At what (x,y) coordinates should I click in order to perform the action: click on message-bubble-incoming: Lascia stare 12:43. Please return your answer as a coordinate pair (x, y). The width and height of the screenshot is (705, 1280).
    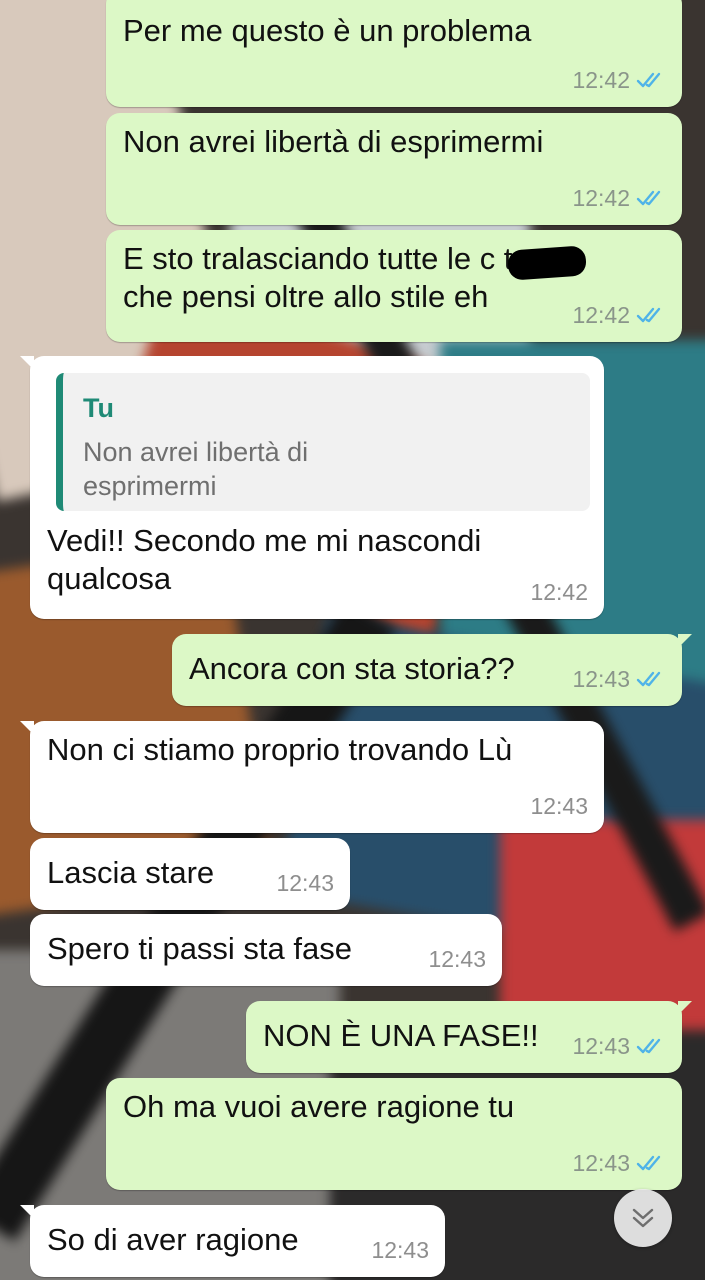
    Looking at the image, I should click on (190, 874).